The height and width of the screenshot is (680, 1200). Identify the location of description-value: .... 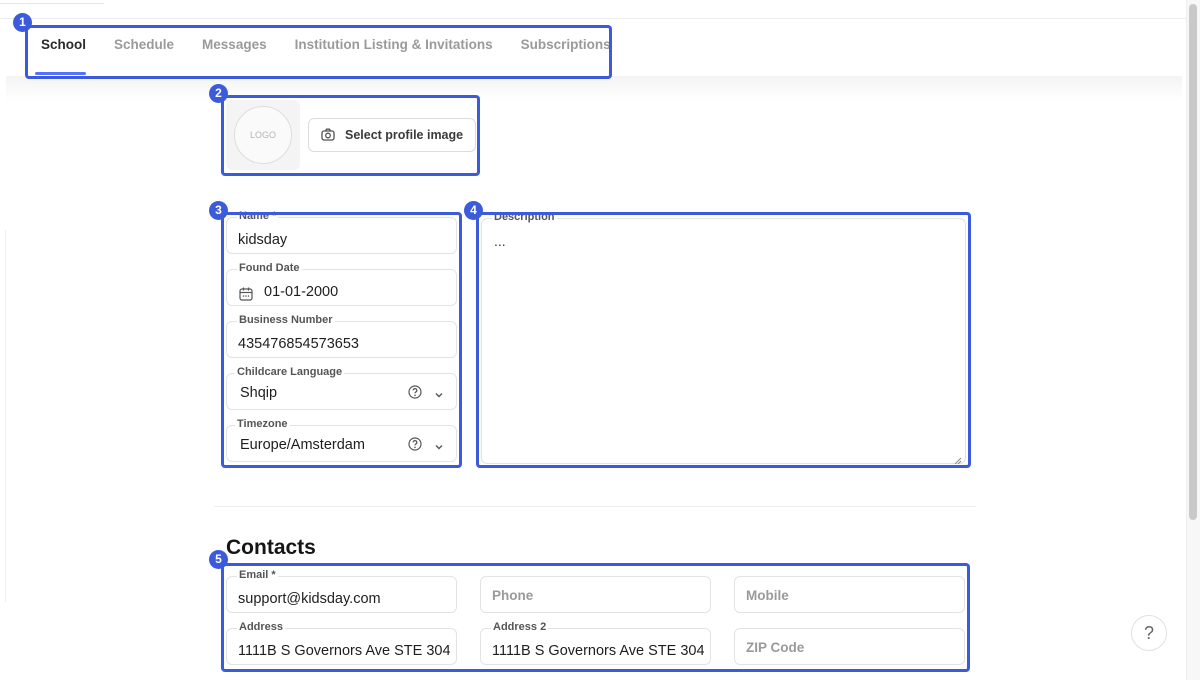
(500, 241).